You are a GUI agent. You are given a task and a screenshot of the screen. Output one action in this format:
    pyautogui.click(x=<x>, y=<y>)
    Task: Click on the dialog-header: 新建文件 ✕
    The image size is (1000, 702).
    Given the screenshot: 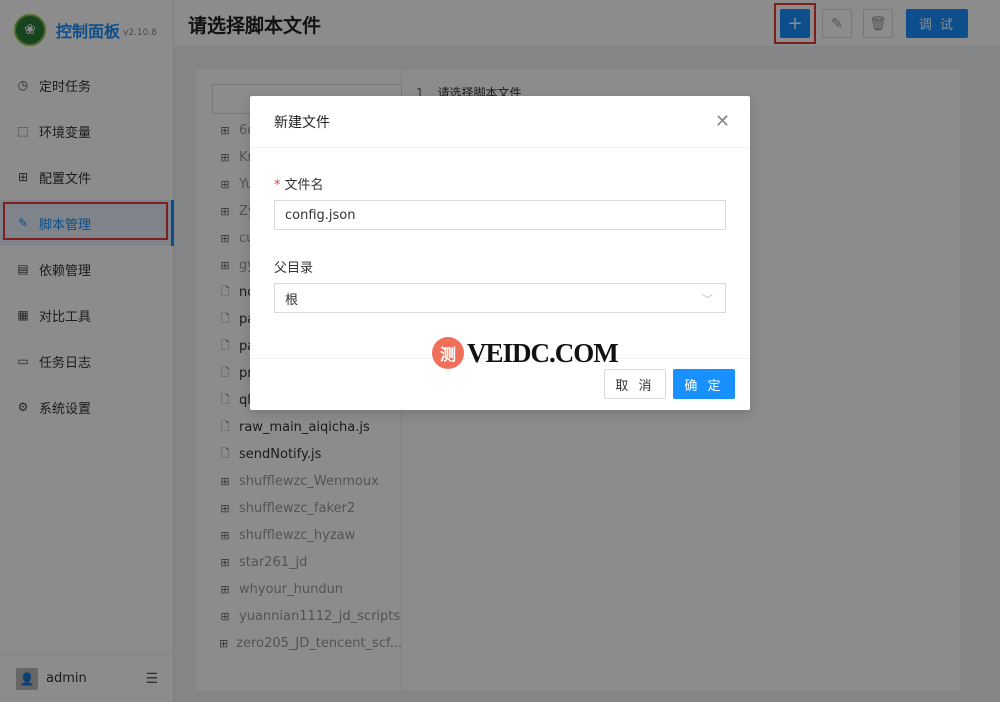 What is the action you would take?
    pyautogui.click(x=500, y=122)
    